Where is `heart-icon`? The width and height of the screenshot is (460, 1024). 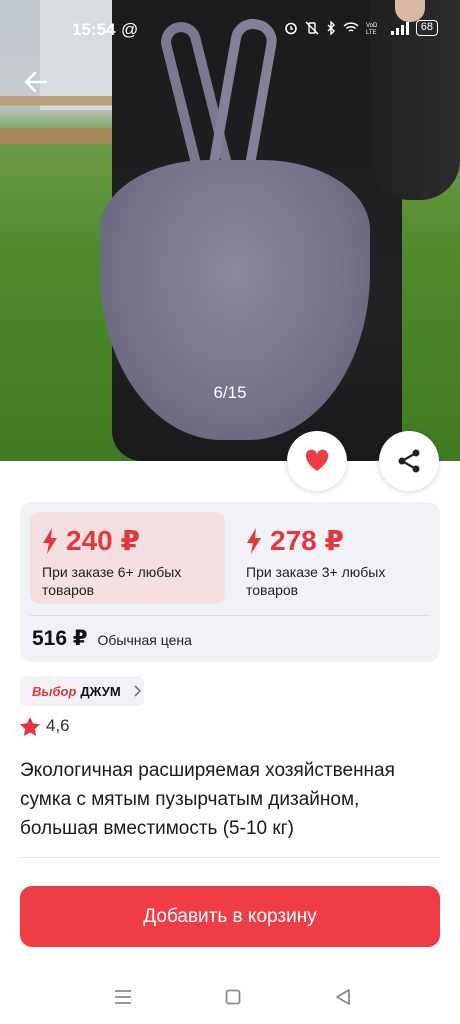
heart-icon is located at coordinates (317, 460).